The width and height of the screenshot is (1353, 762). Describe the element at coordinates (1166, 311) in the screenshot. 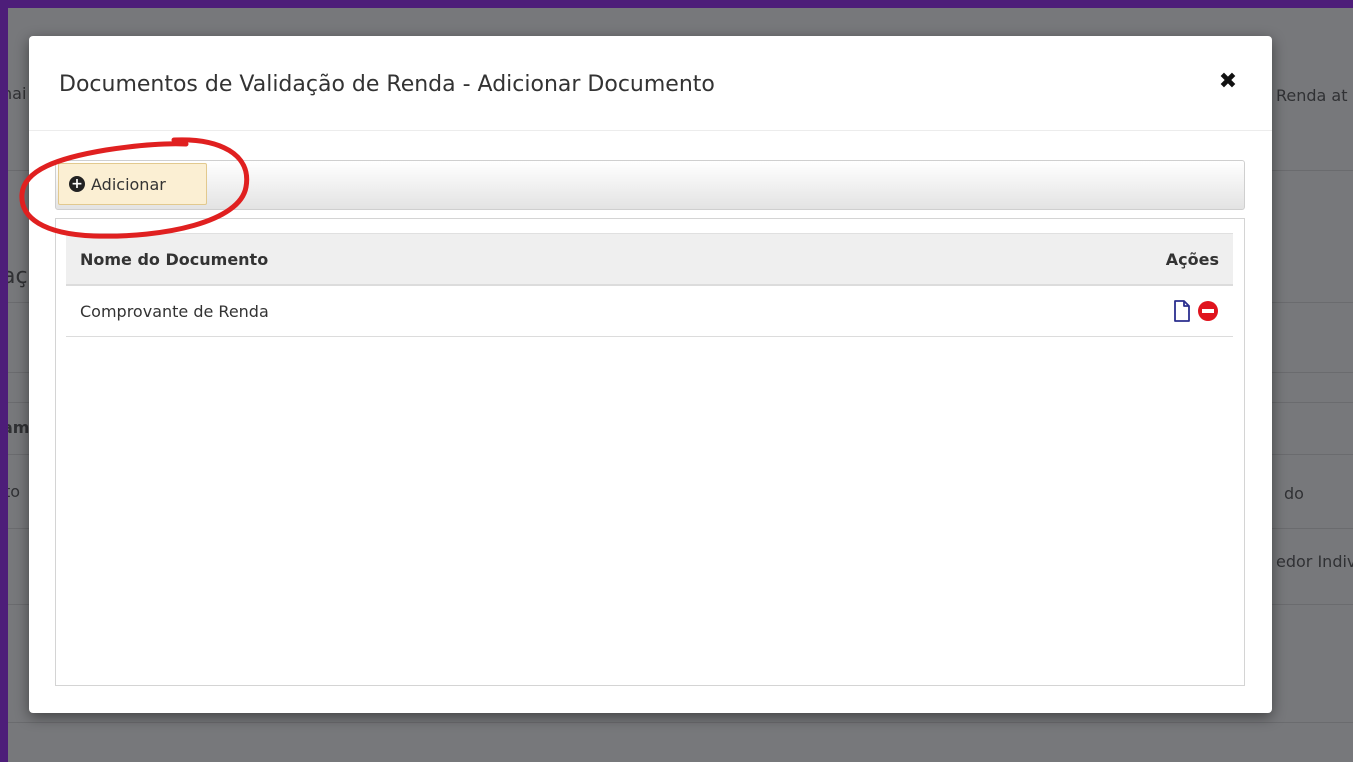

I see `actions-cell` at that location.